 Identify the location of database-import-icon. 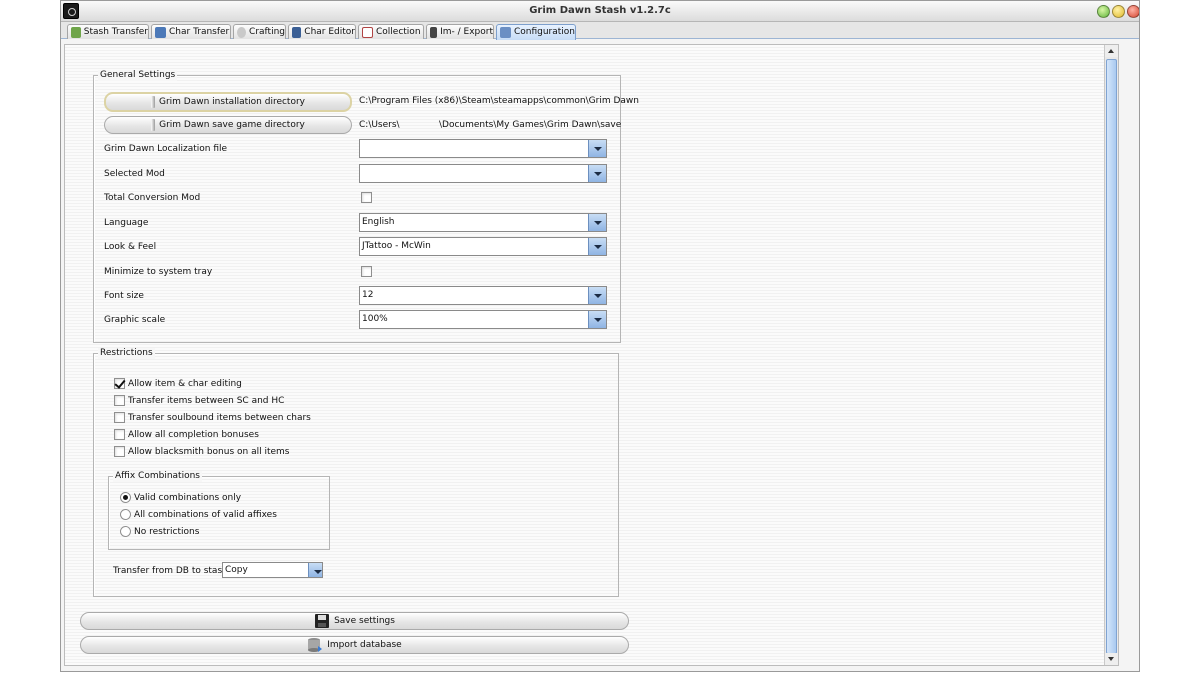
(315, 645).